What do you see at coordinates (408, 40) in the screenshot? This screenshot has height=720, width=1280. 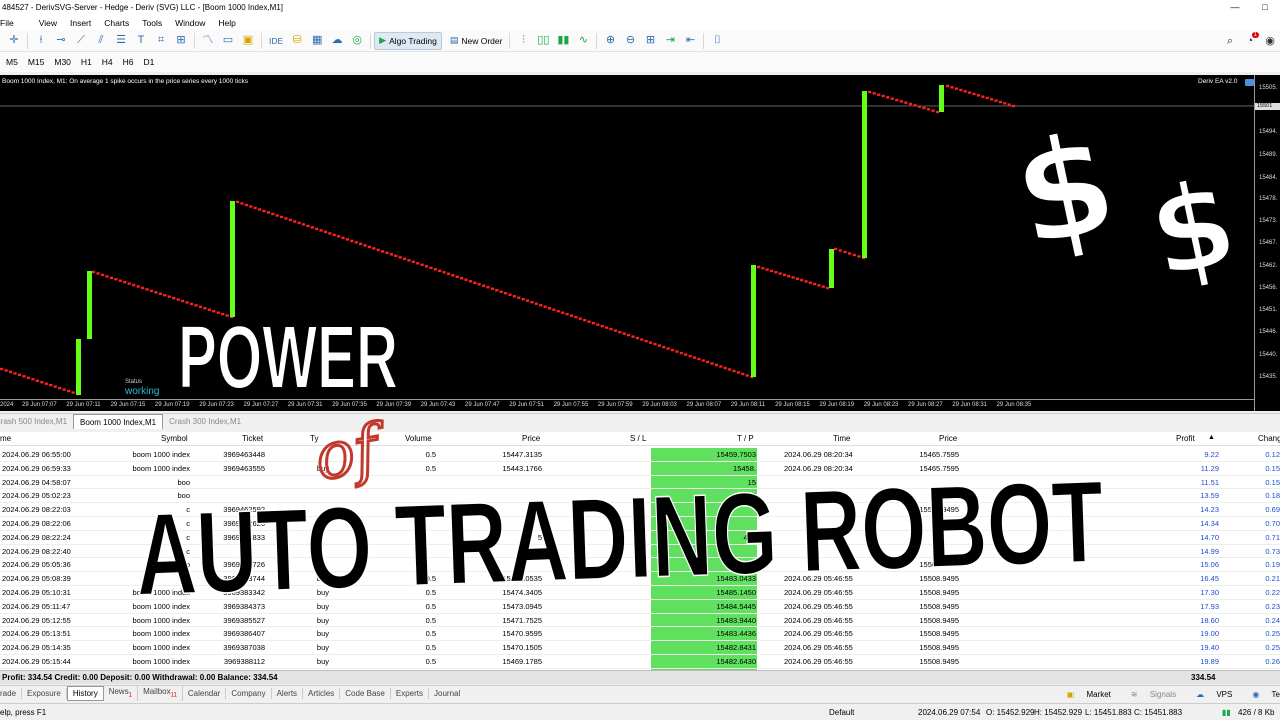 I see `algo-trading-button: ▶ Algo Trading` at bounding box center [408, 40].